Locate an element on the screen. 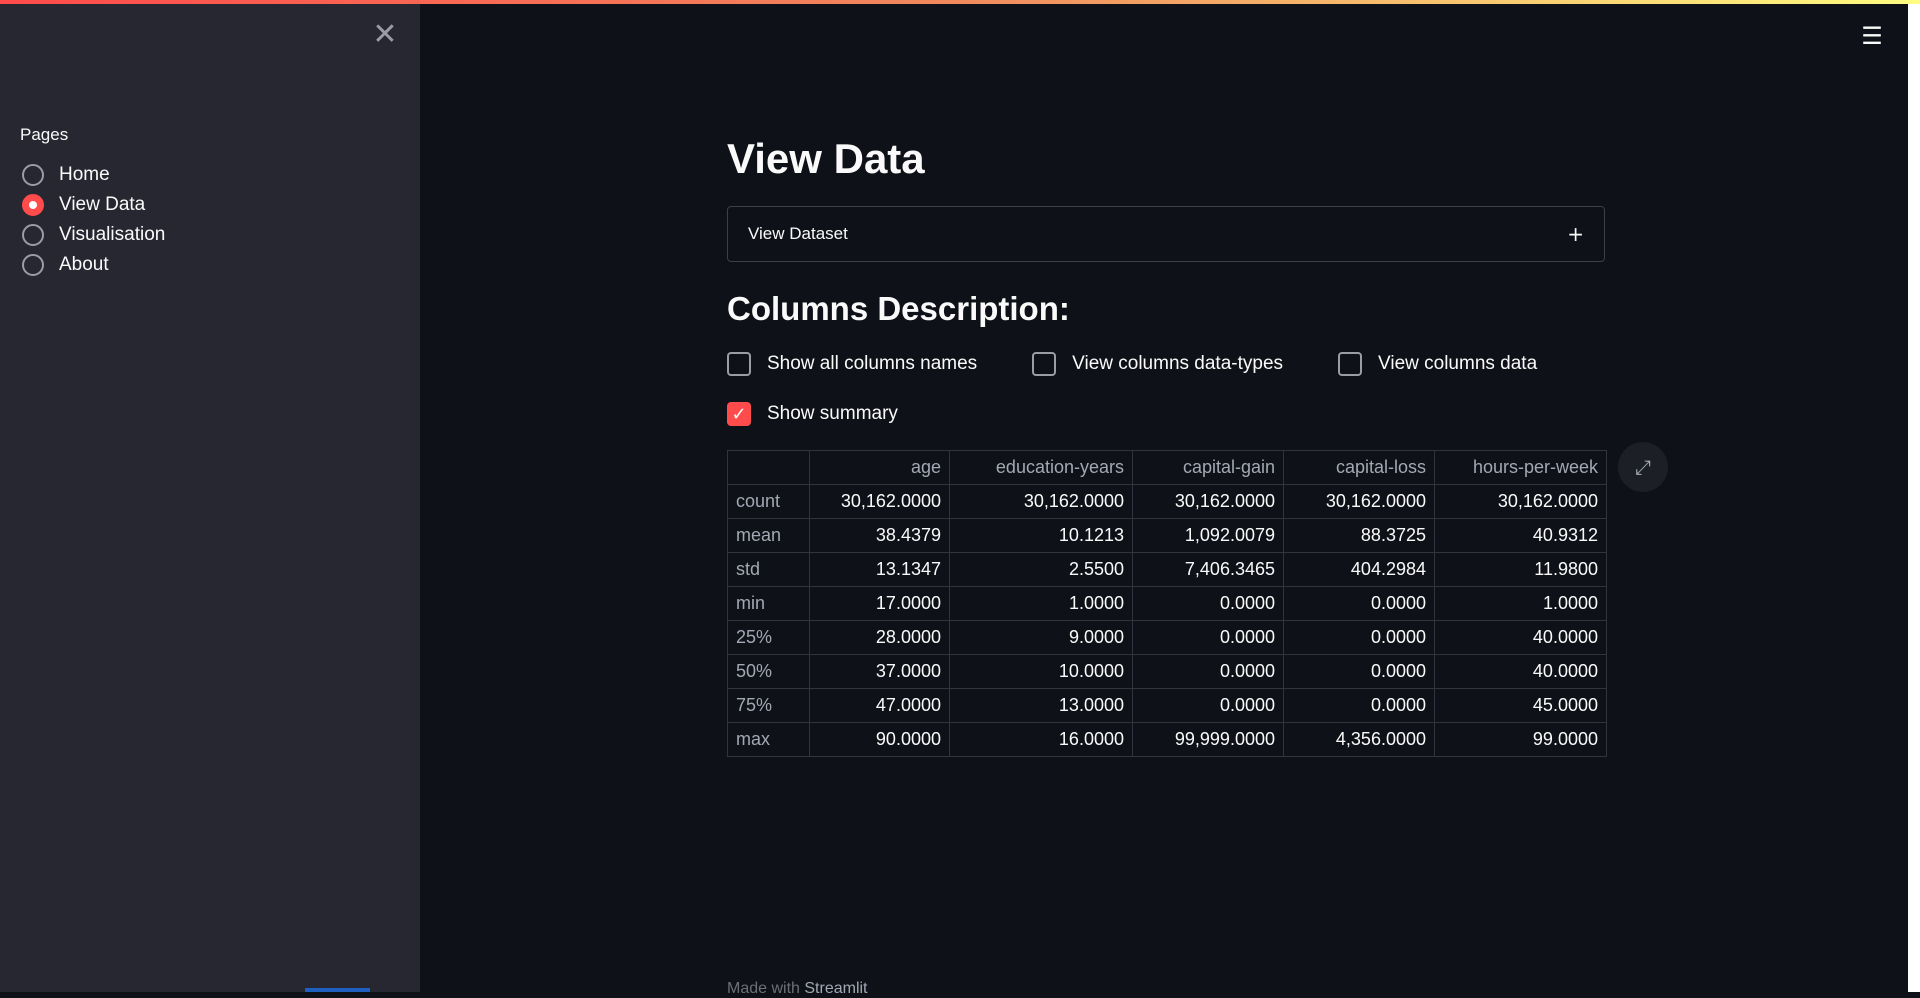 This screenshot has width=1920, height=998. sidebar-item-visualisation: Visualisation is located at coordinates (93, 235).